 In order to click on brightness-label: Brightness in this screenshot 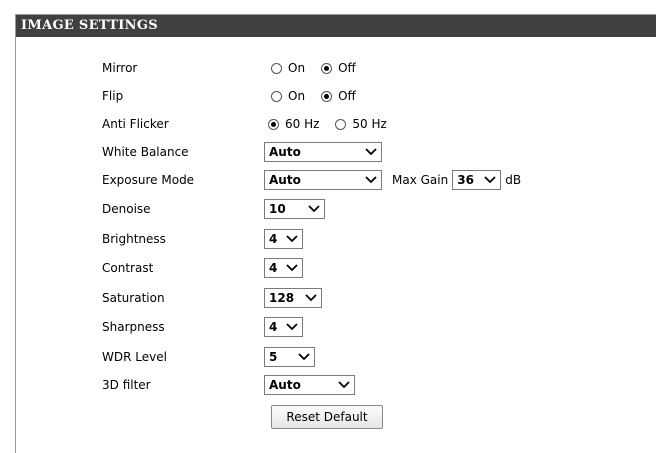, I will do `click(134, 239)`.